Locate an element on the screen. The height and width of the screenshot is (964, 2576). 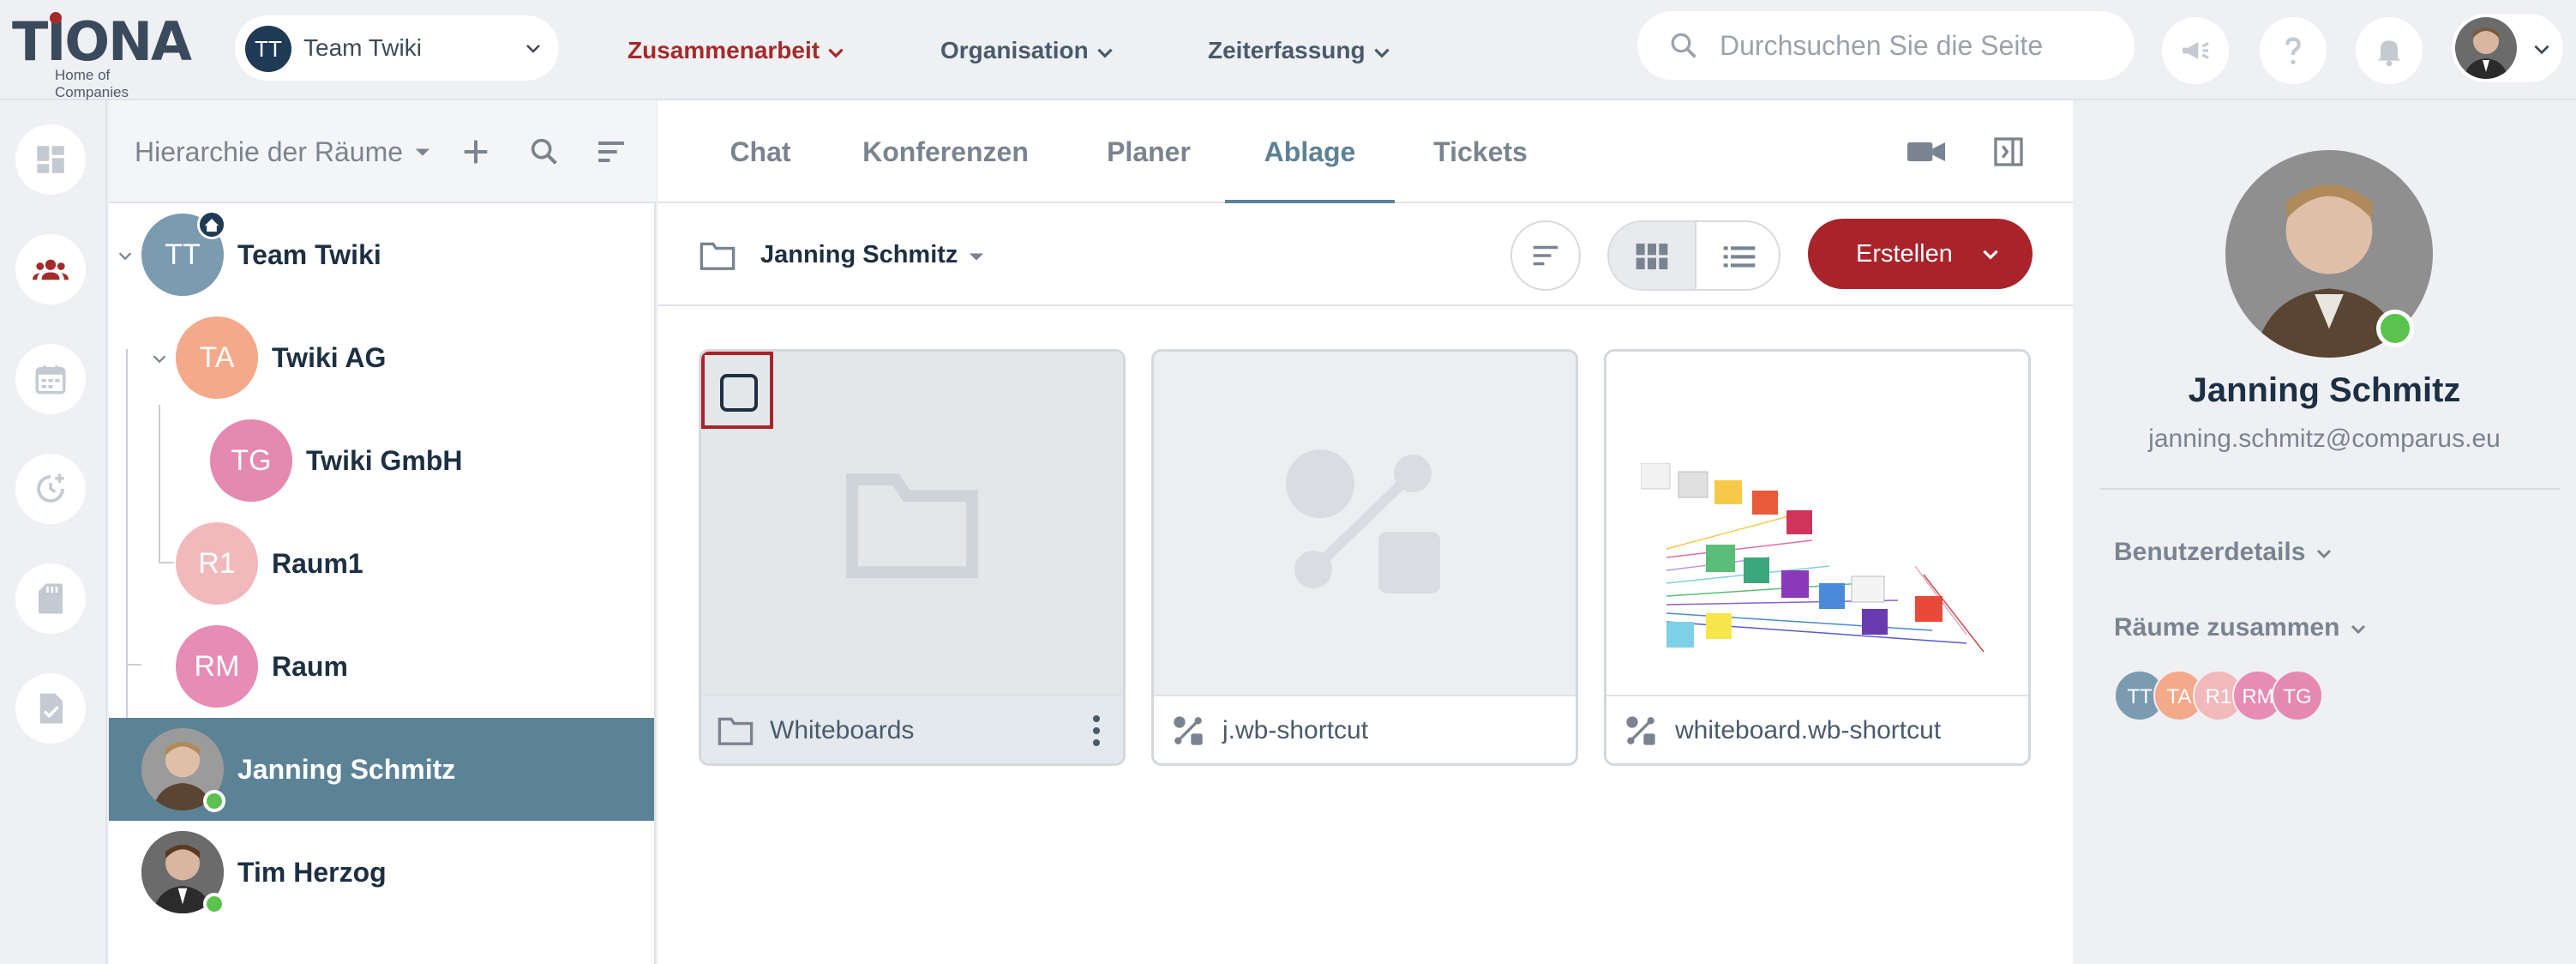
tree-item-twiki-ag: TA Twiki AG is located at coordinates (381, 357).